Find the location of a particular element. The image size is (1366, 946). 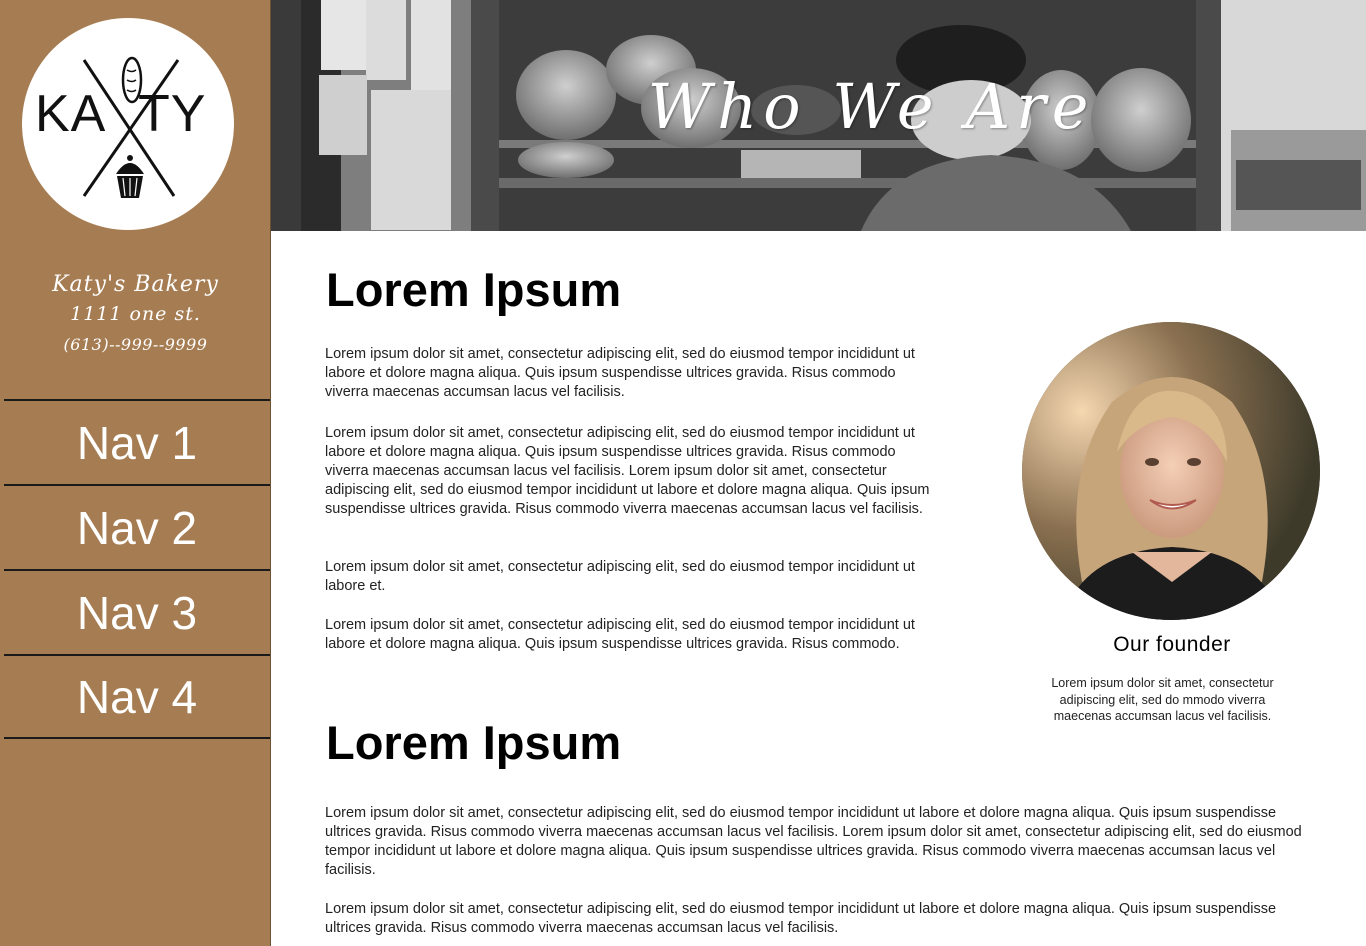

nav-item-4: Nav 4 is located at coordinates (137, 696).